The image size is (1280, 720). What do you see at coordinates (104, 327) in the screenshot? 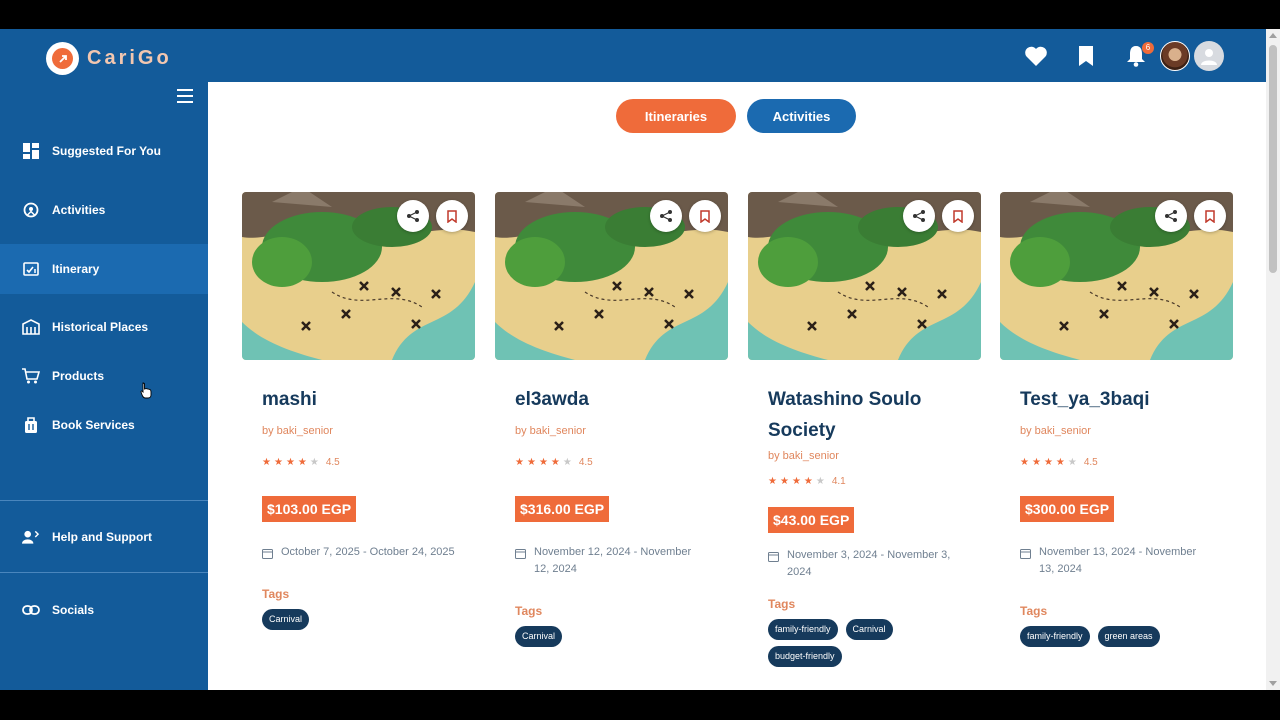
I see `sidebar-item-historical-places: Historical Places` at bounding box center [104, 327].